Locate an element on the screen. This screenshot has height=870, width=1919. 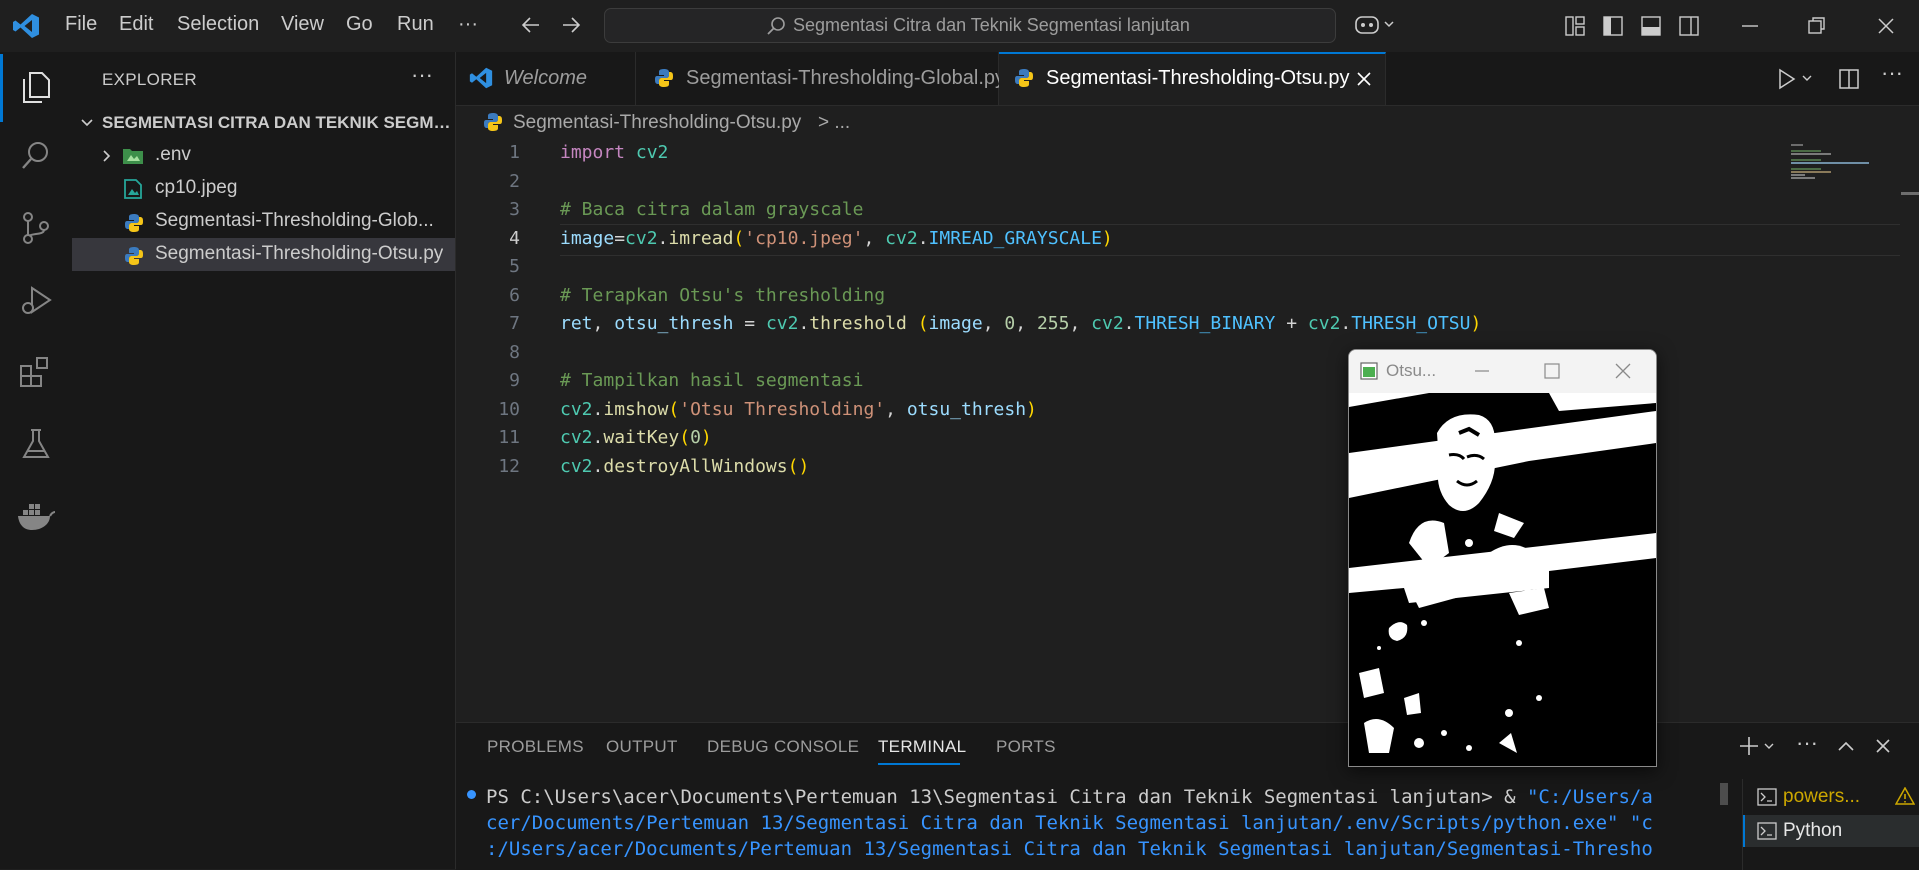
tab-terminal: TERMINAL is located at coordinates (922, 747).